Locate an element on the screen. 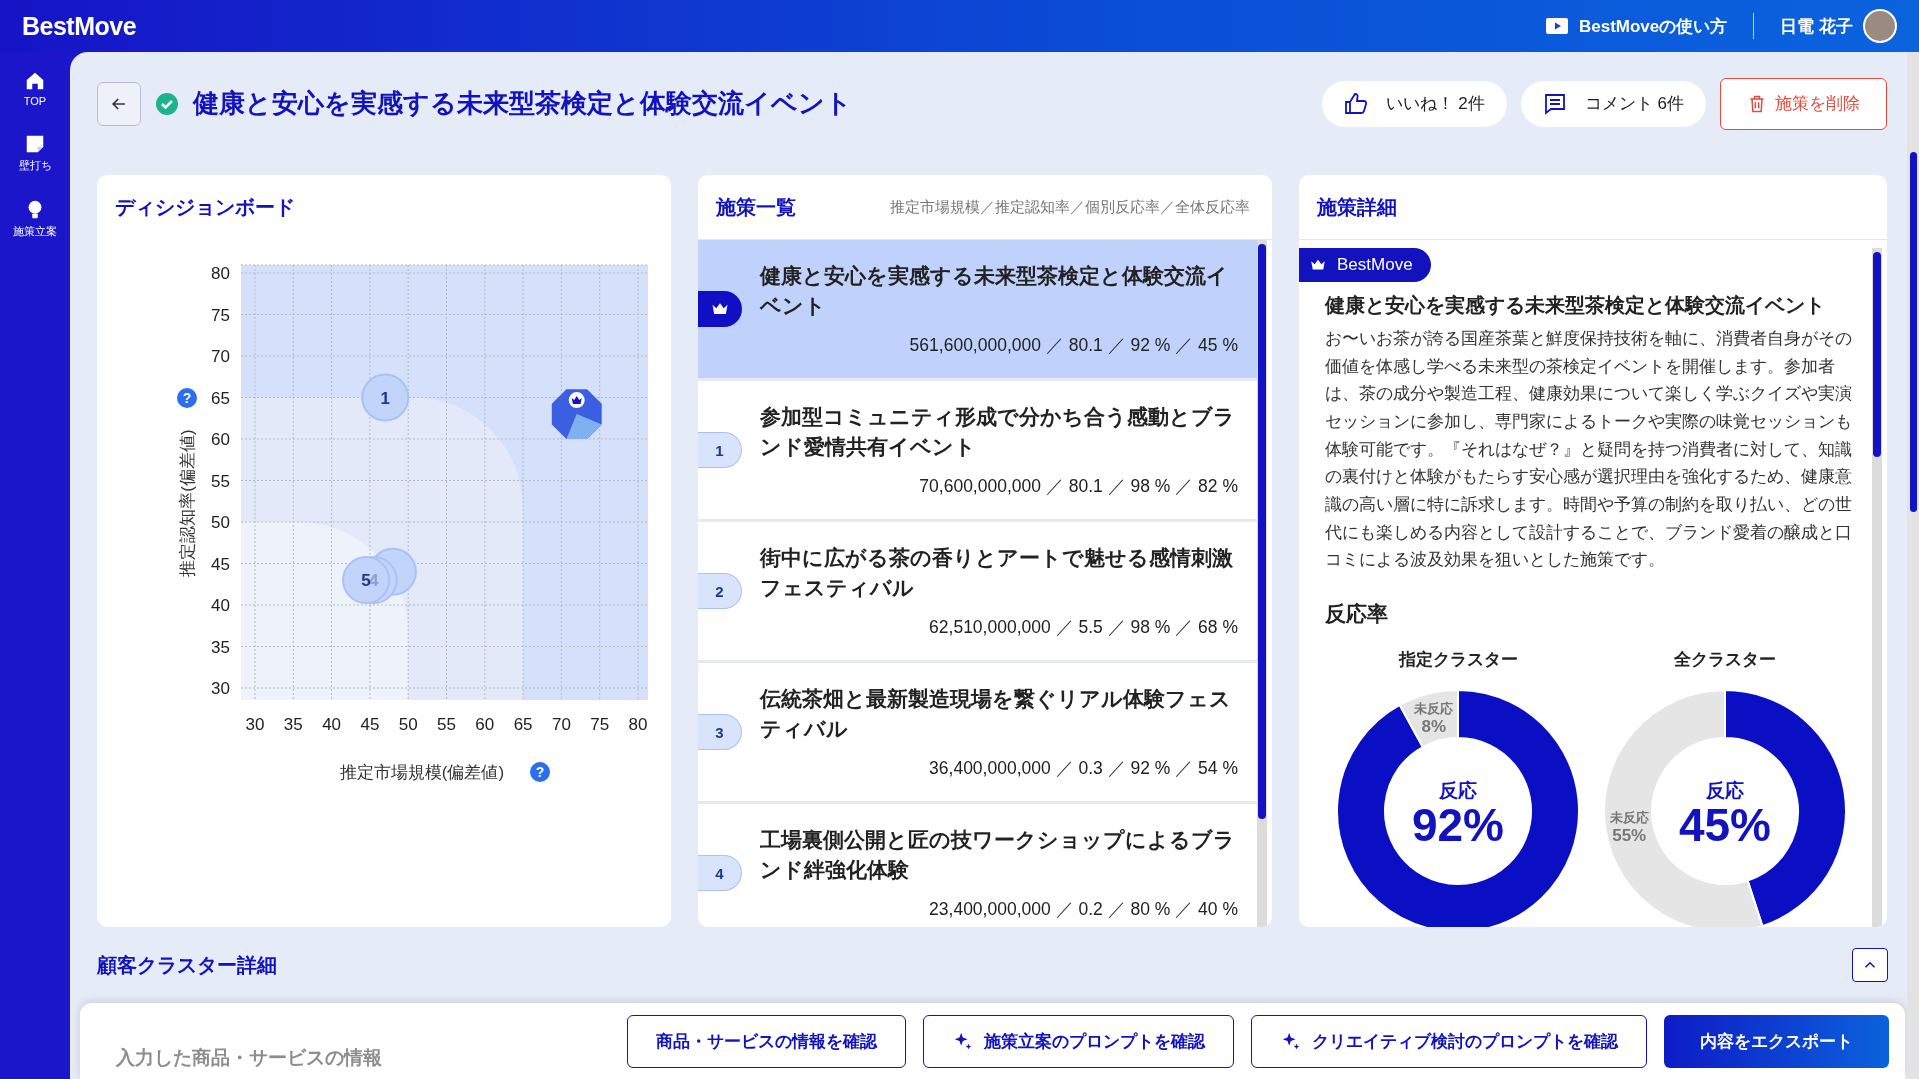 This screenshot has width=1919, height=1079. chart-title: 全クラスター is located at coordinates (1724, 660).